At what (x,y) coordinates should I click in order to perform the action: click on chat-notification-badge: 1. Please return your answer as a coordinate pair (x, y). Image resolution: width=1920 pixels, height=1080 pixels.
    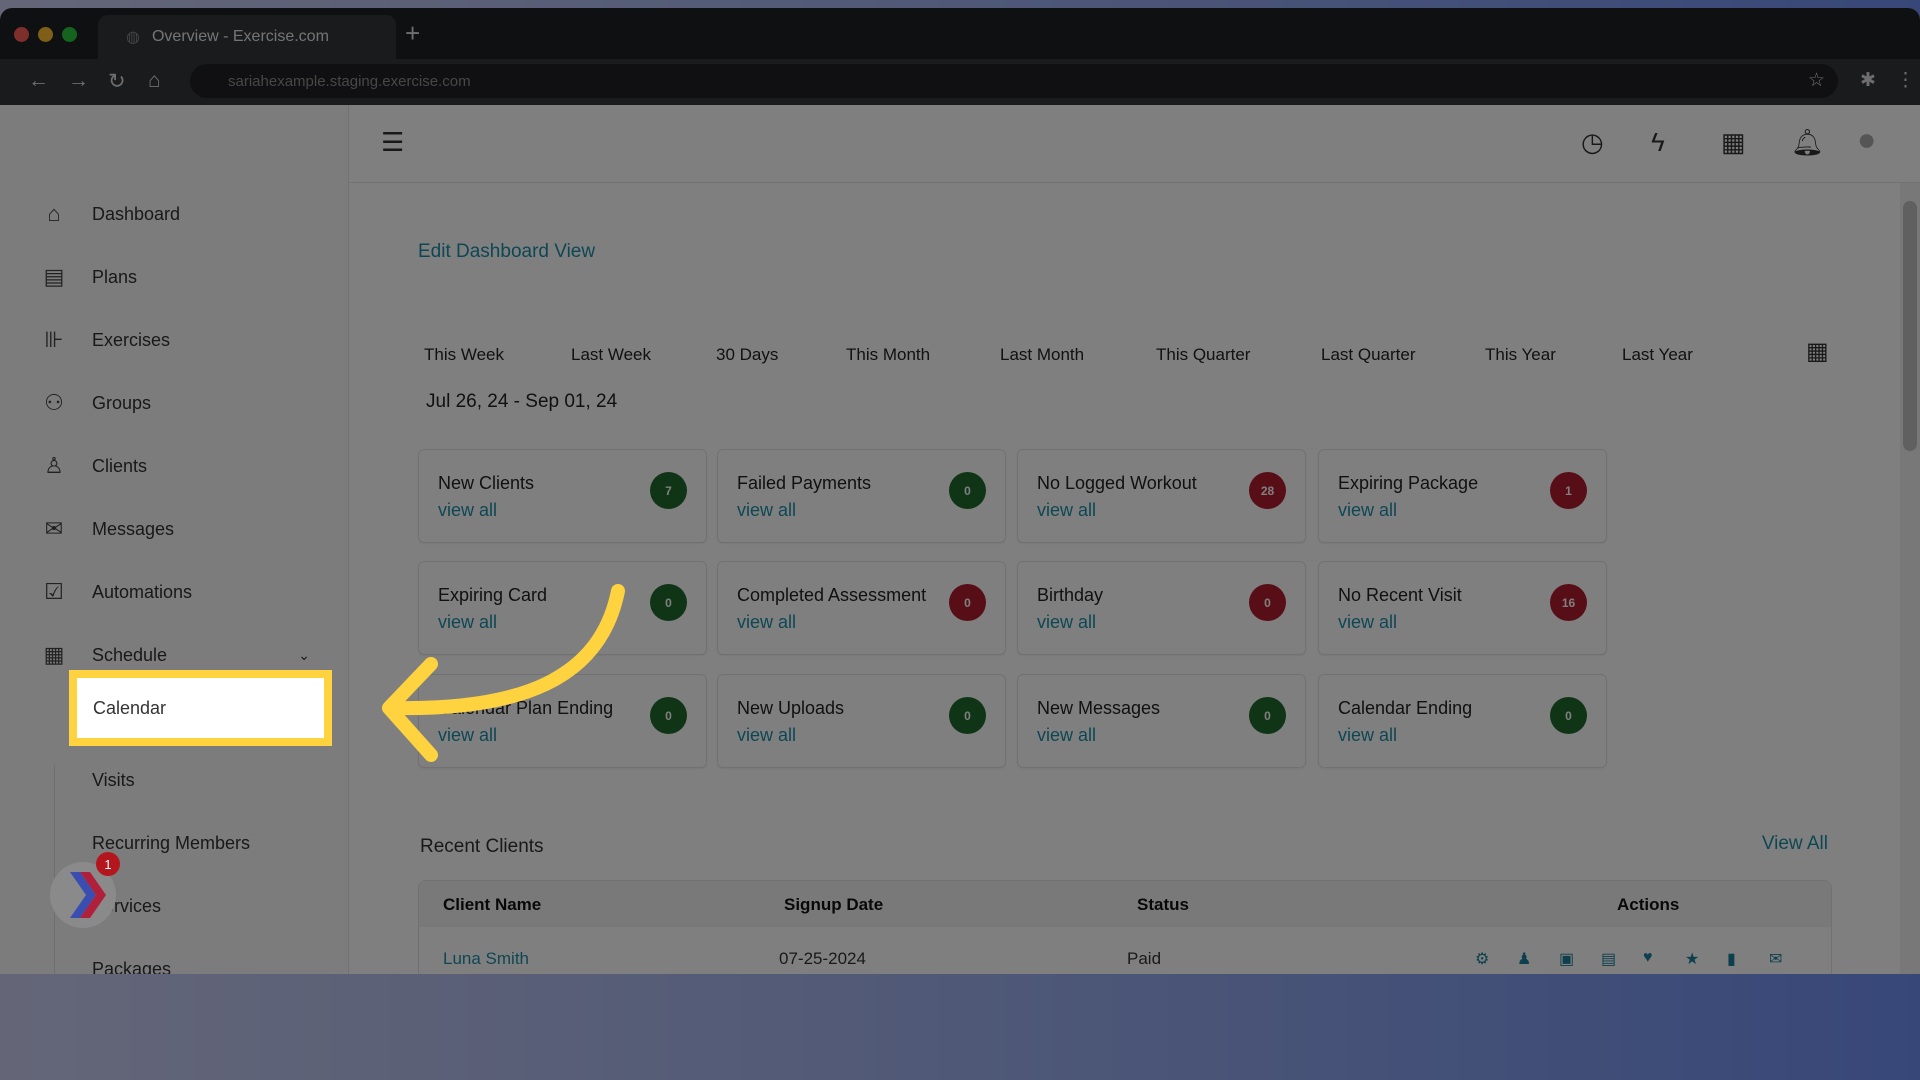
    Looking at the image, I should click on (108, 864).